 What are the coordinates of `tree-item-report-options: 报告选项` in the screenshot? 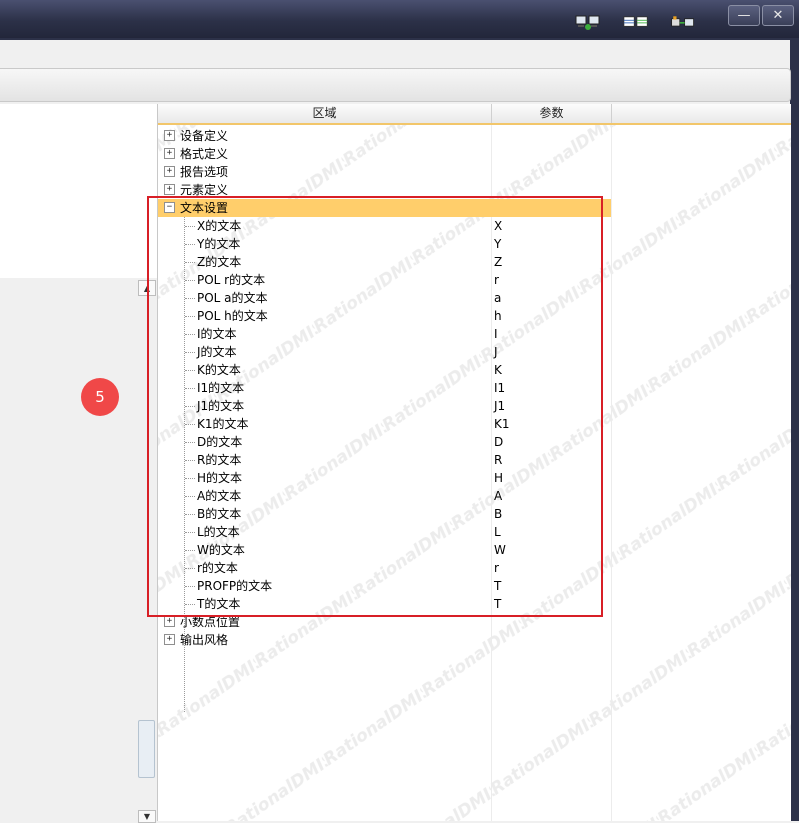 It's located at (204, 172).